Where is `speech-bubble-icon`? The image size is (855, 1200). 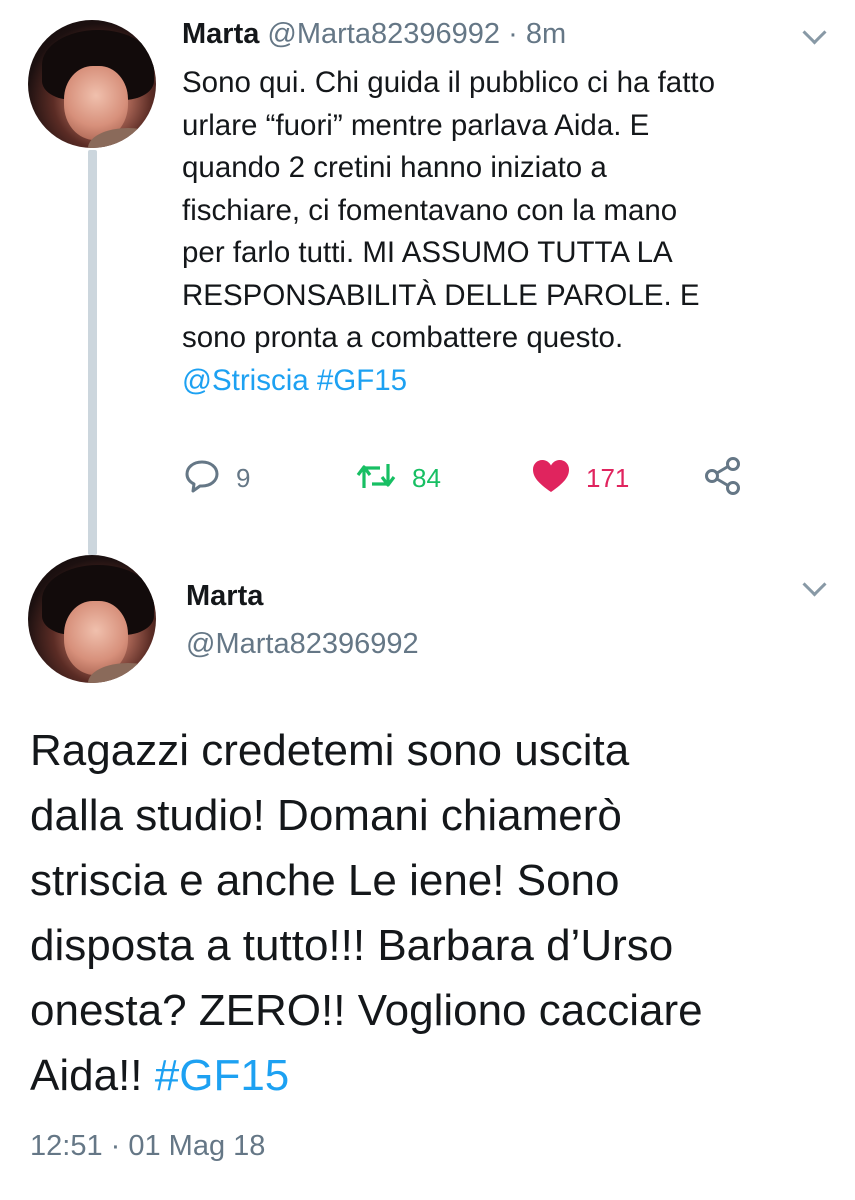 speech-bubble-icon is located at coordinates (202, 478).